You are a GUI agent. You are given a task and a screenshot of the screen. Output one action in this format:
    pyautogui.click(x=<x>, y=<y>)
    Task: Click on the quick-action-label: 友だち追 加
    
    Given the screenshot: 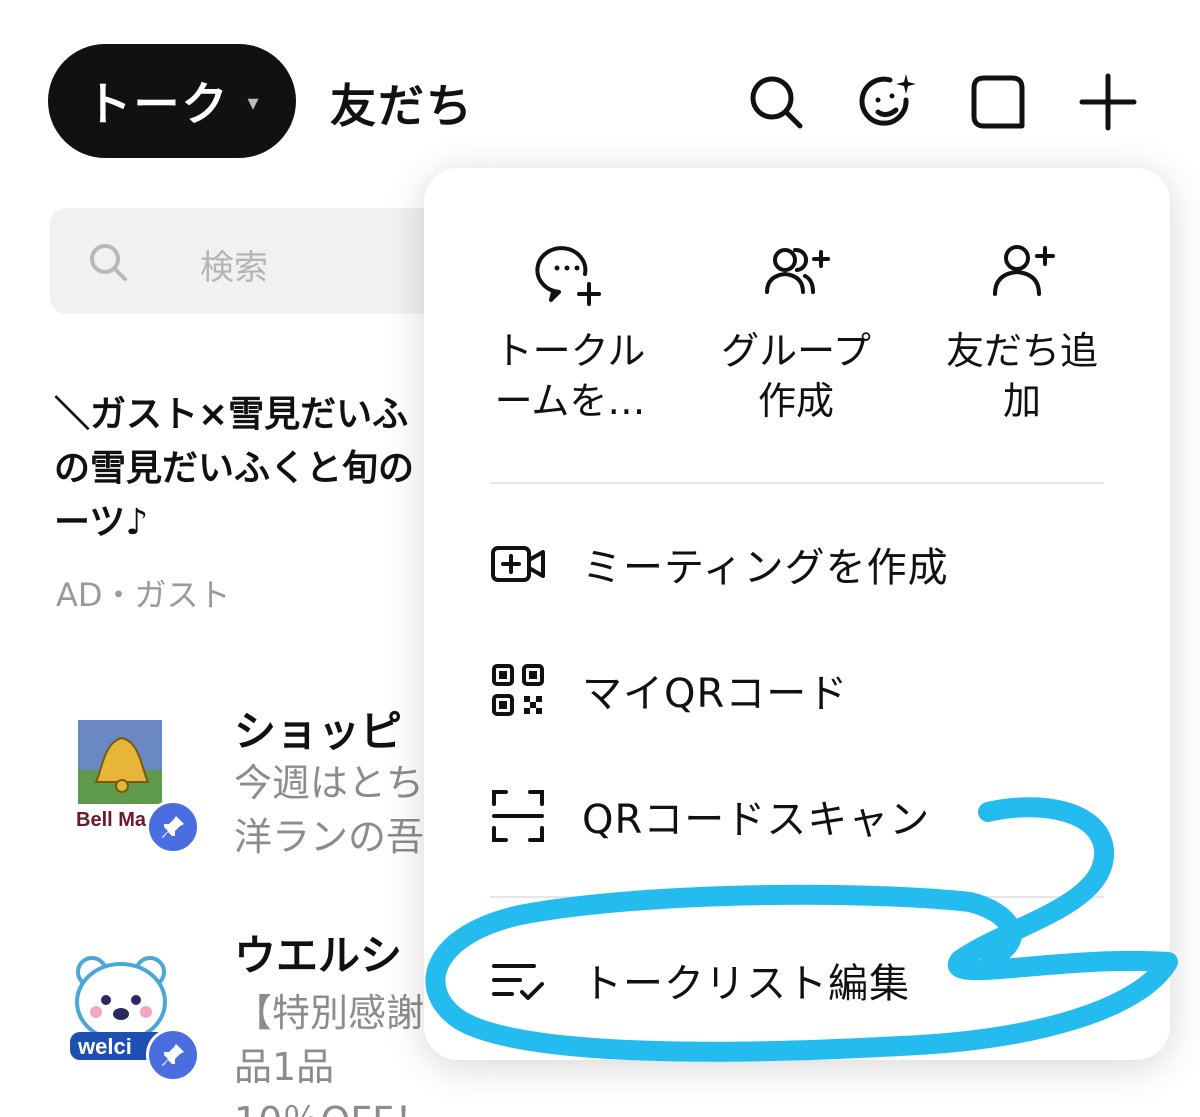 What is the action you would take?
    pyautogui.click(x=1021, y=376)
    